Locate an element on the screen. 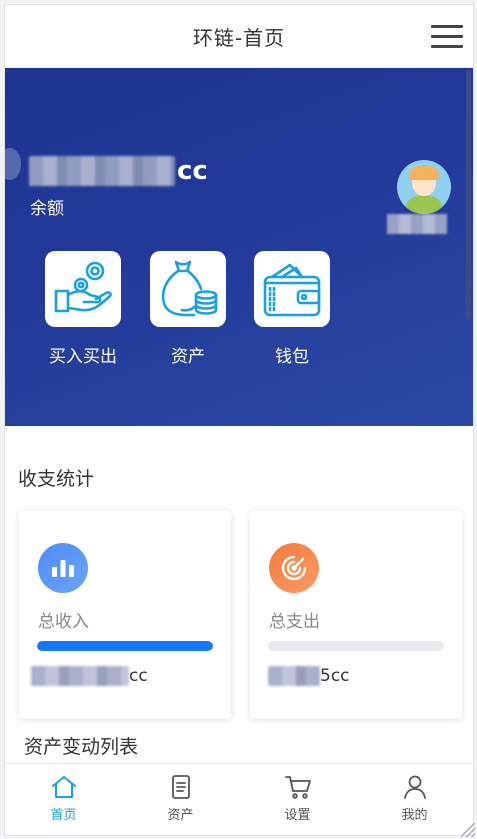 The height and width of the screenshot is (839, 477). tab-assets: 资产 is located at coordinates (180, 799).